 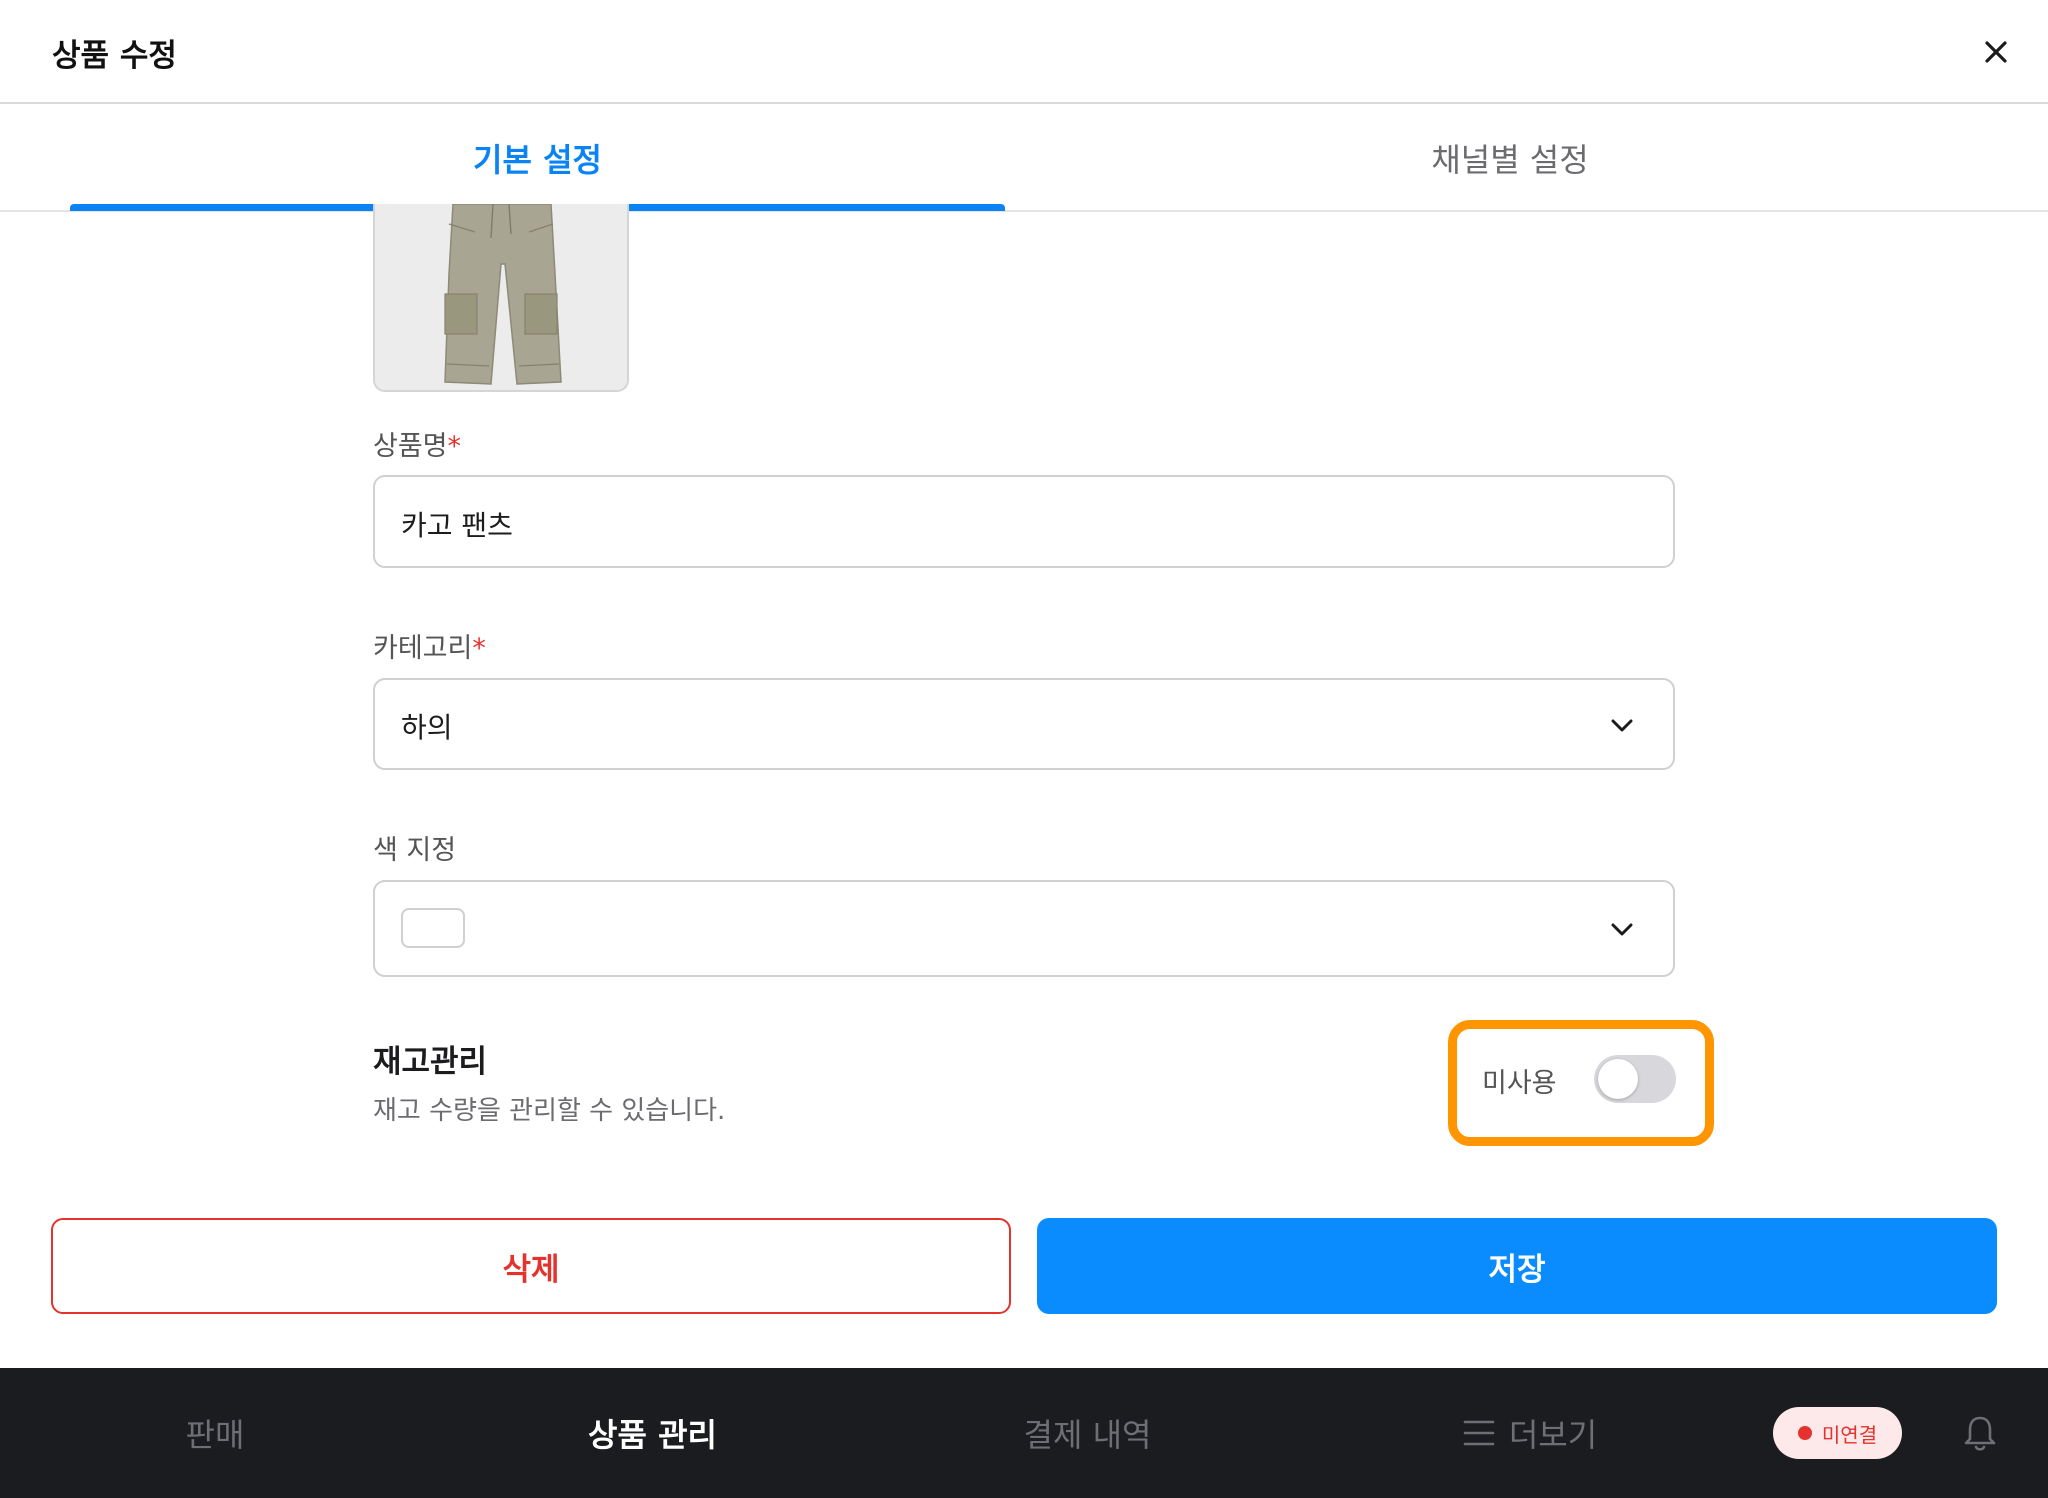 I want to click on nav-item-product-management: 상품 관리, so click(x=652, y=1433).